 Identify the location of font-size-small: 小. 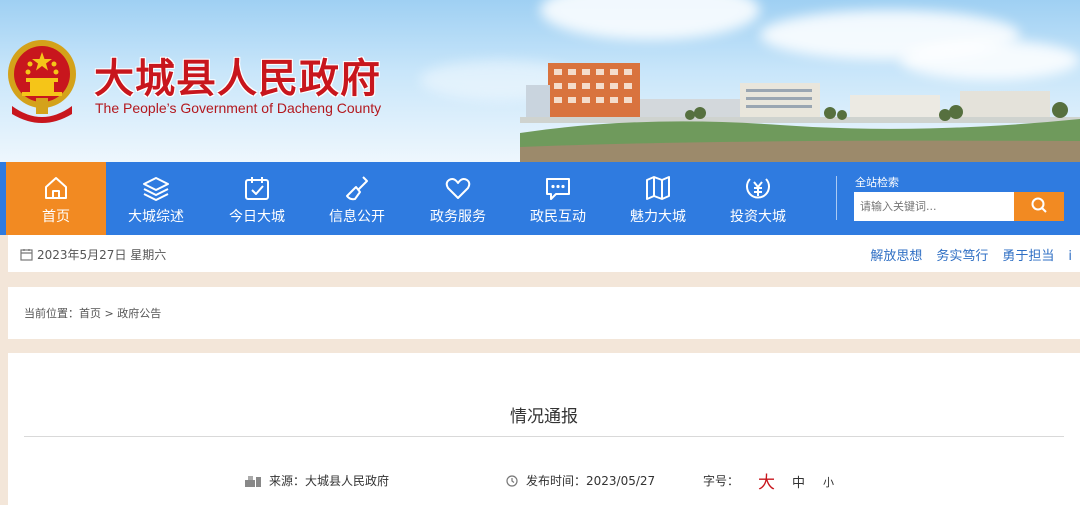
(828, 482).